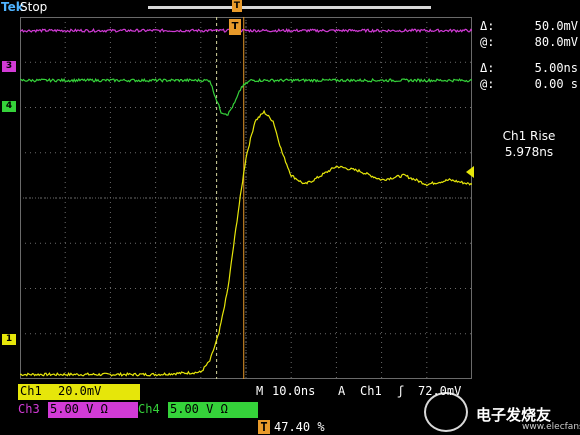 The height and width of the screenshot is (435, 580). I want to click on acquisition-state: Stop, so click(33, 7).